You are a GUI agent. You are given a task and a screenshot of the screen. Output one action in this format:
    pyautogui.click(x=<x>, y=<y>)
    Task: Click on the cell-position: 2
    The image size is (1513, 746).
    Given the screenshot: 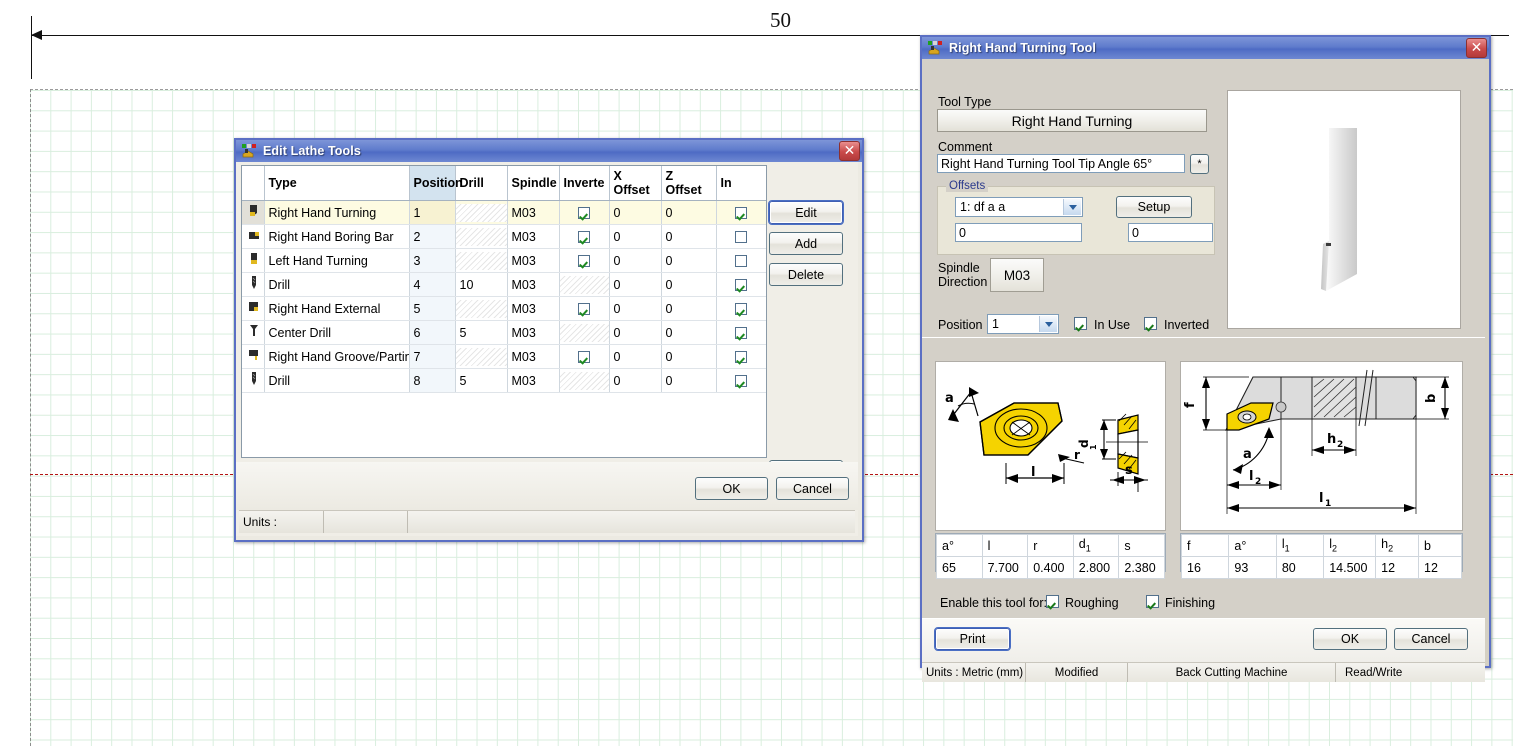 What is the action you would take?
    pyautogui.click(x=432, y=236)
    